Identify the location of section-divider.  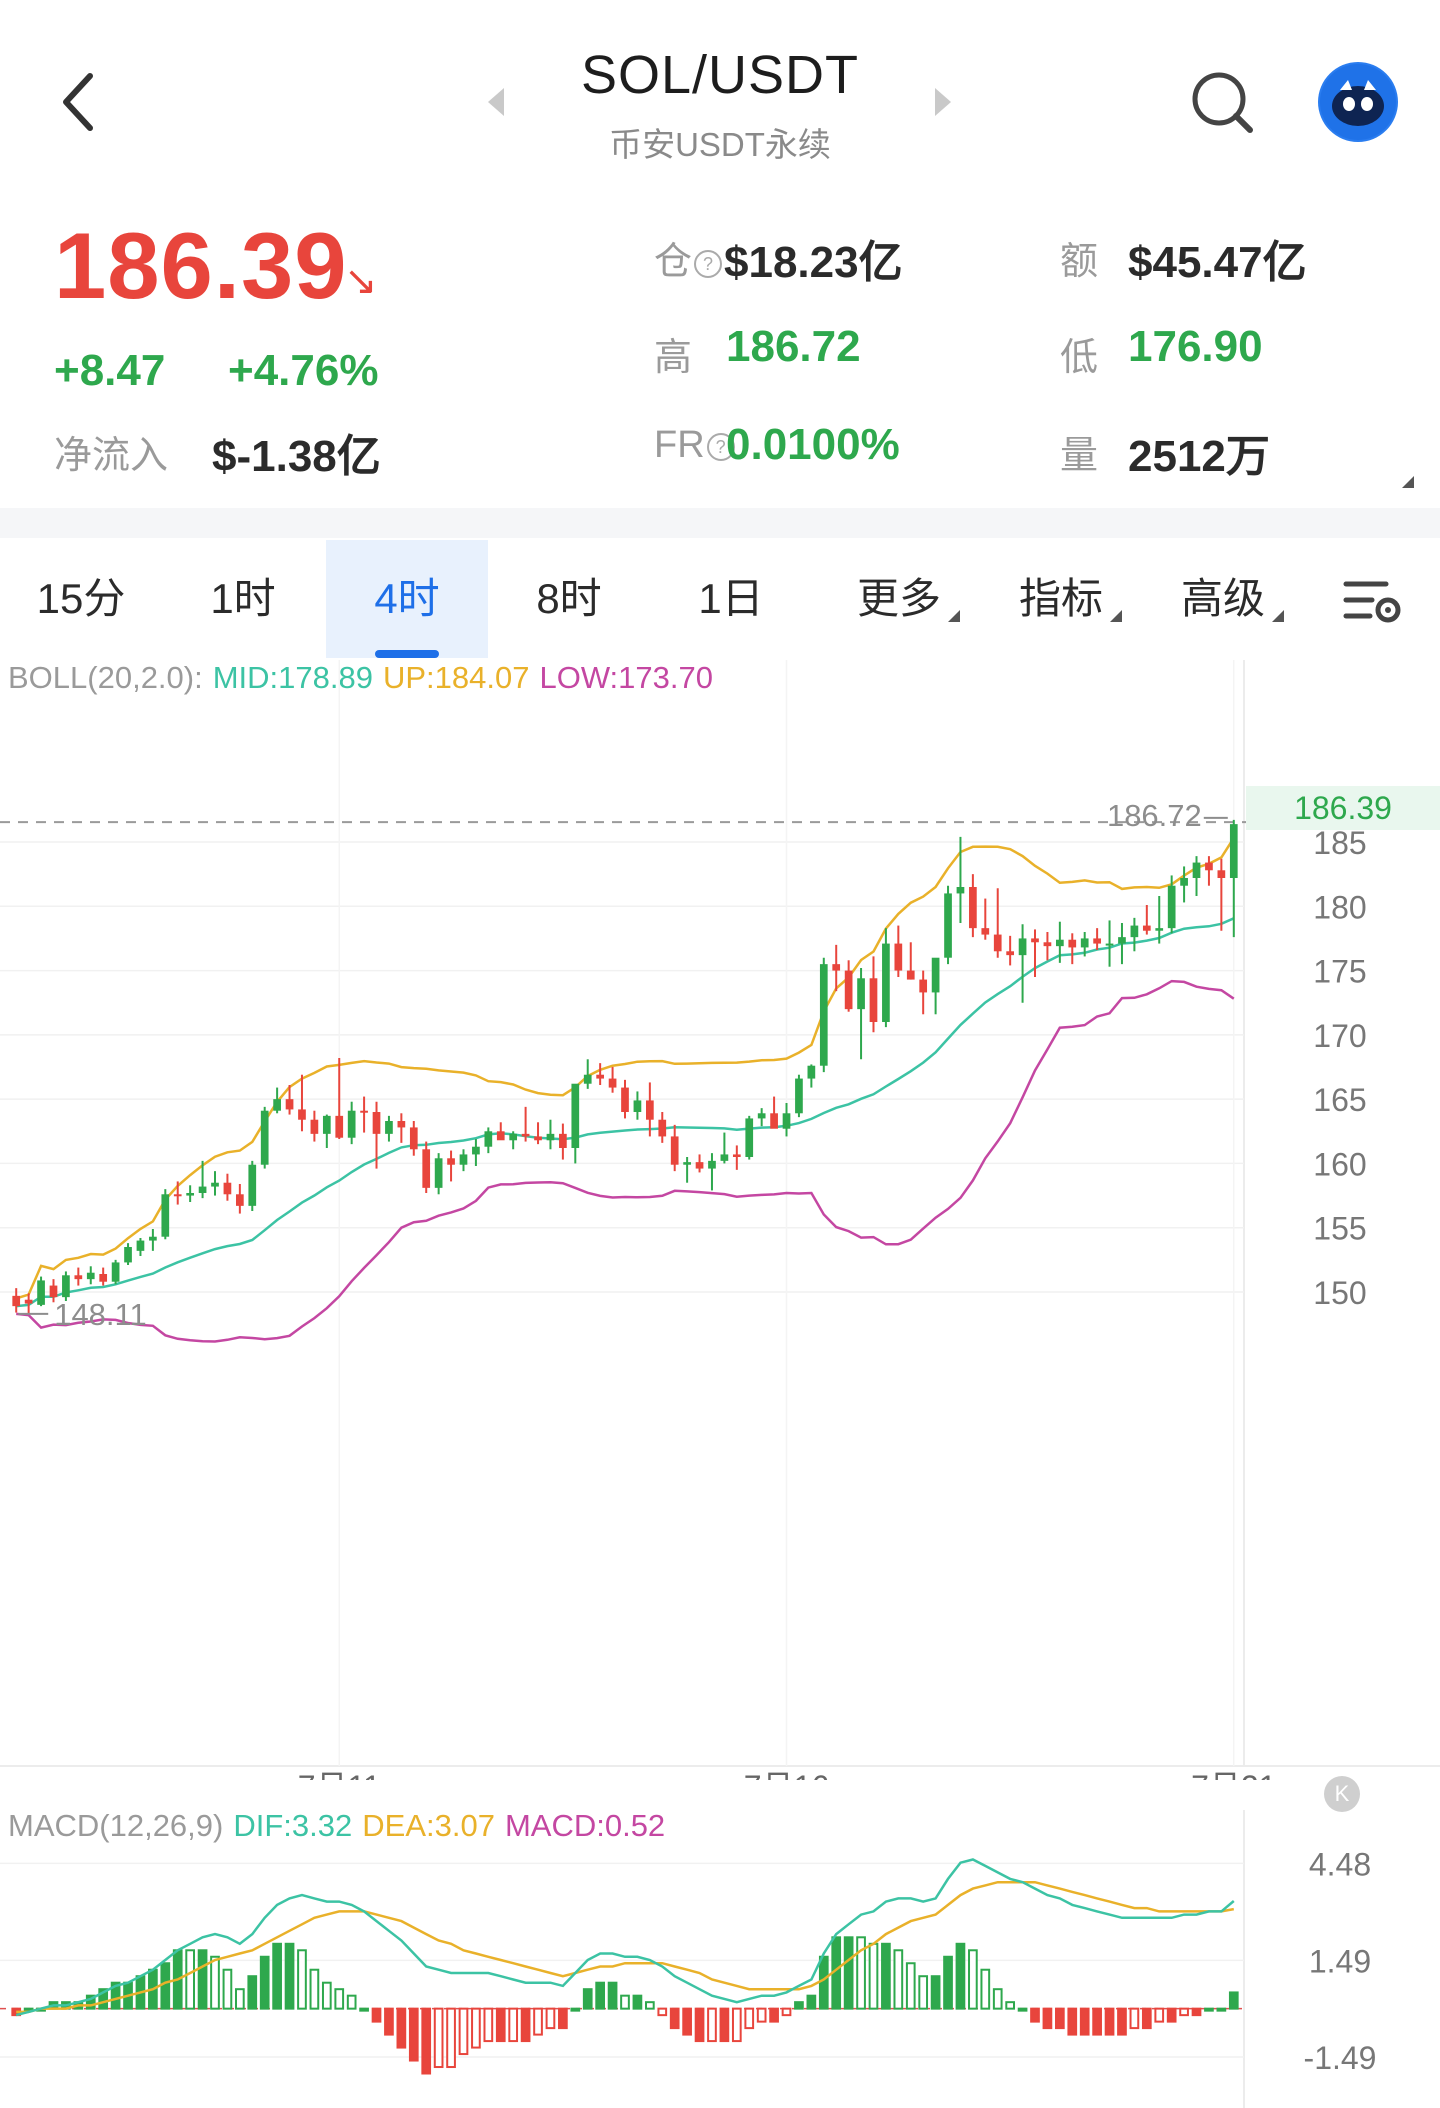
(720, 523).